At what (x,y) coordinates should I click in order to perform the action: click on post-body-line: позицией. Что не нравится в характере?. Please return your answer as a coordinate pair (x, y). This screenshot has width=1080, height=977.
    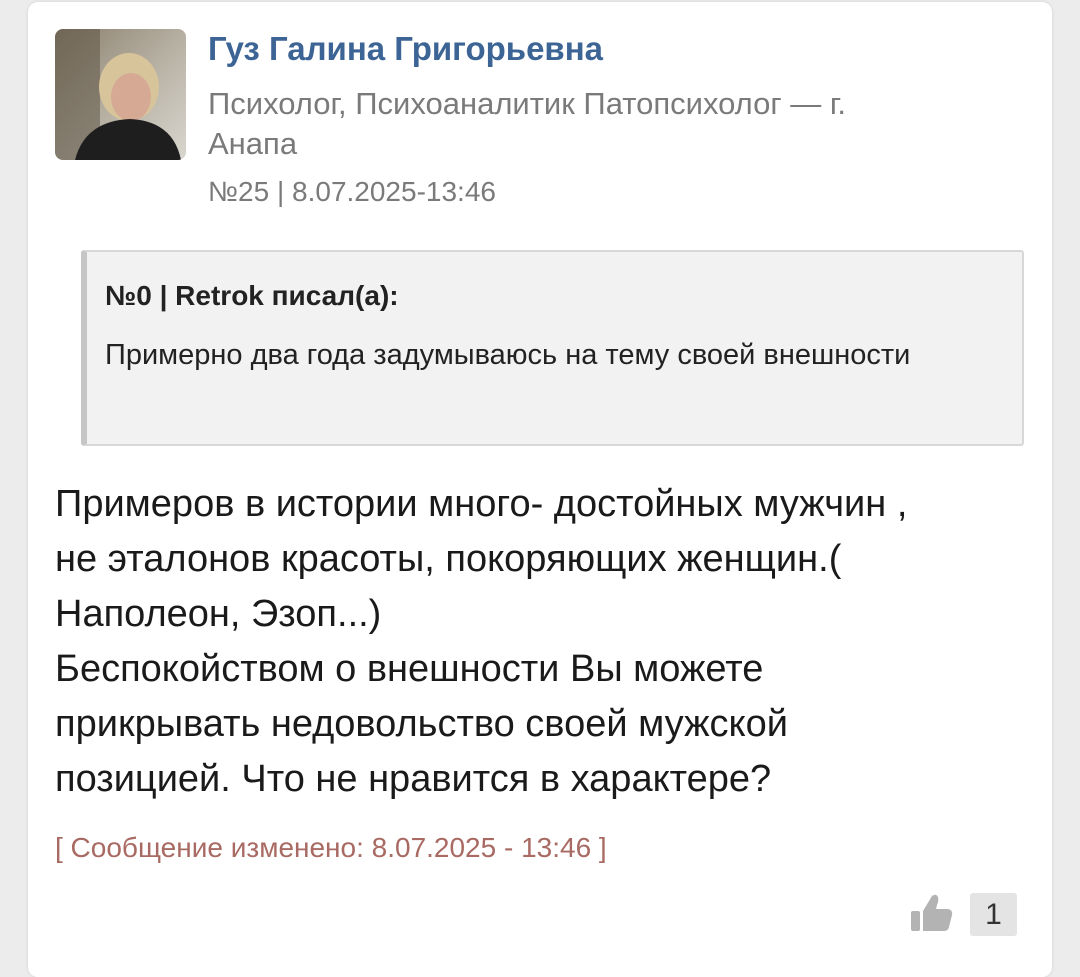
    Looking at the image, I should click on (413, 779).